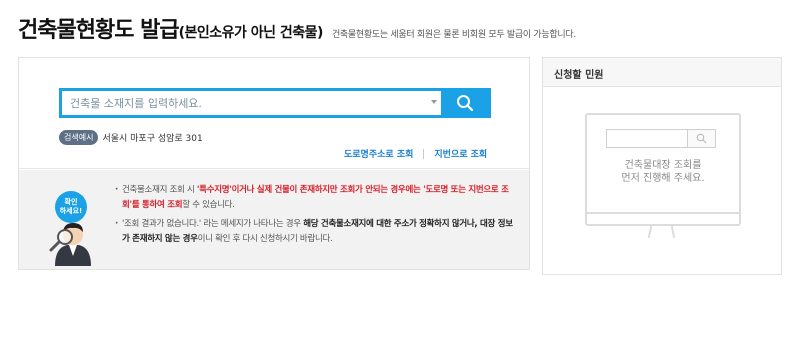  I want to click on example-address: 서울시 마포구 성암로 301, so click(152, 139).